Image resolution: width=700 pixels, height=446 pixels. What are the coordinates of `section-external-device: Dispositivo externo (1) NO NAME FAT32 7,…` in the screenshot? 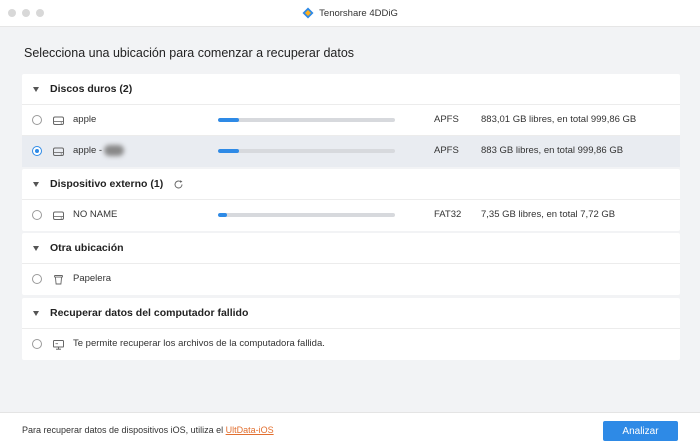 It's located at (351, 200).